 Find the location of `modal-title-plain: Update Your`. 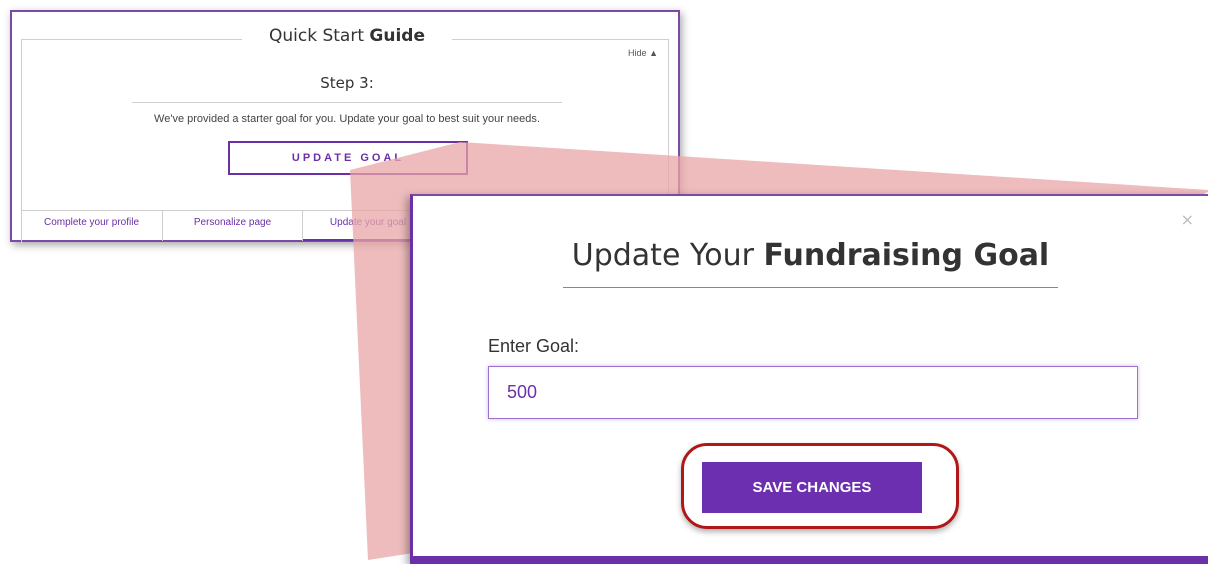

modal-title-plain: Update Your is located at coordinates (662, 255).